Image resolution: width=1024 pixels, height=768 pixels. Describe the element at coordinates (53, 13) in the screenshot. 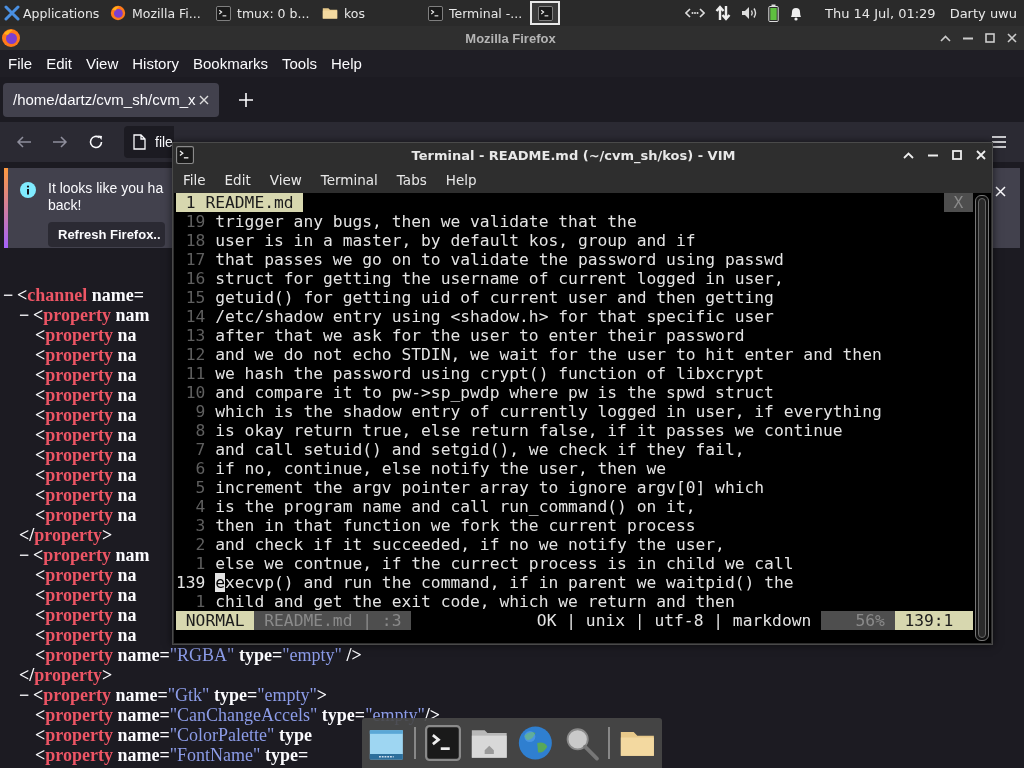

I see `applications-menu: Applications` at that location.